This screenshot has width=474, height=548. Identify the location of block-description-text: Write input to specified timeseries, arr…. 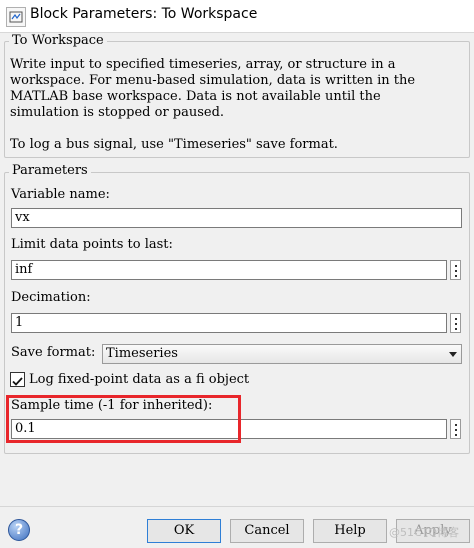
(213, 104).